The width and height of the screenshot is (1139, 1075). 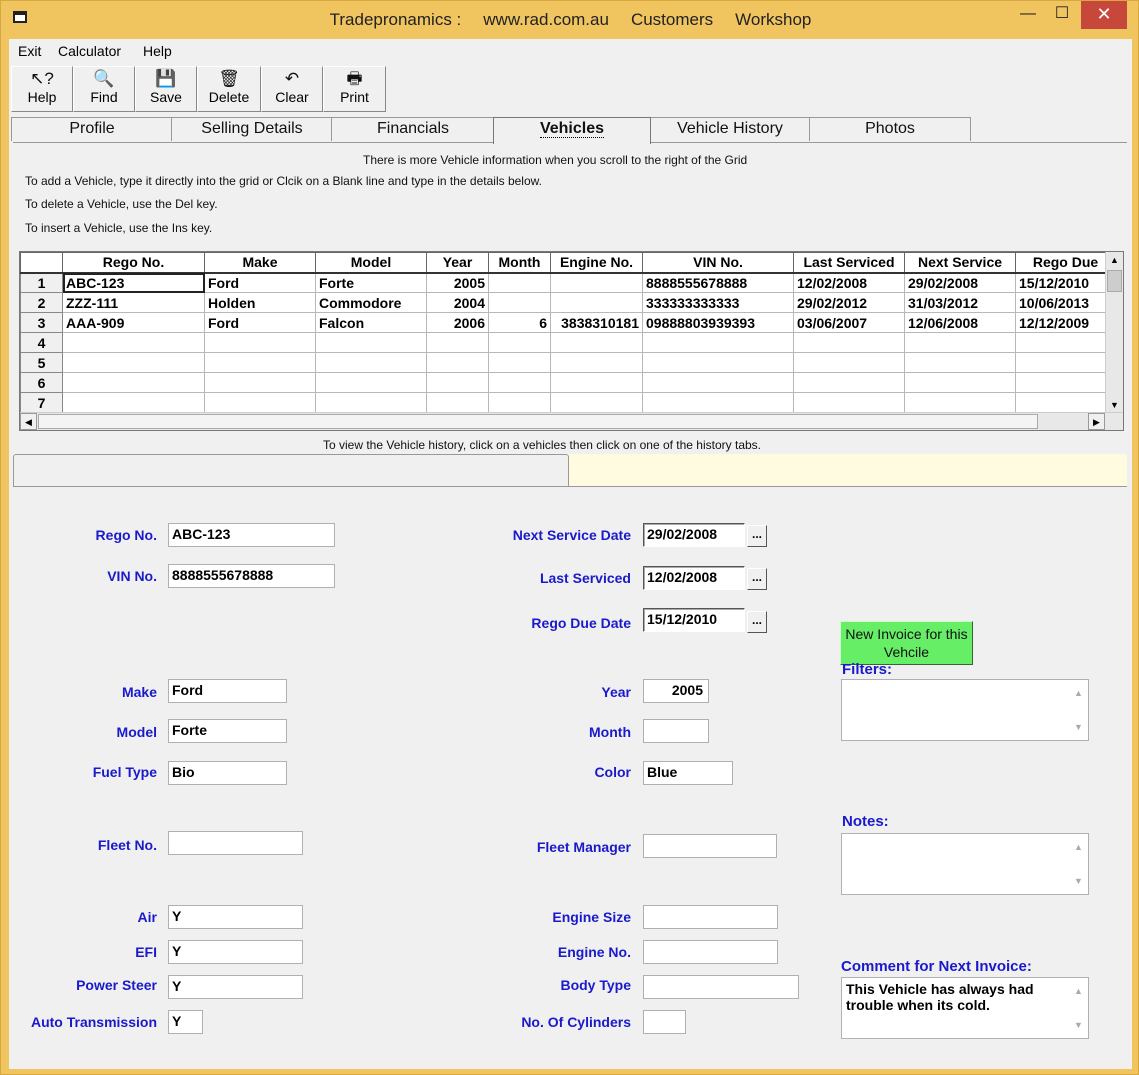 What do you see at coordinates (41, 382) in the screenshot?
I see `row-header: 6` at bounding box center [41, 382].